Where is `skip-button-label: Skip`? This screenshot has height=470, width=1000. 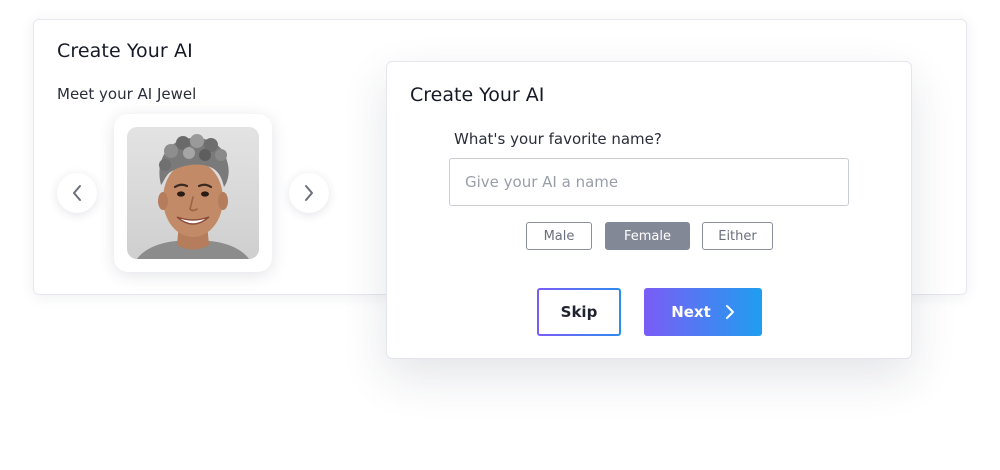 skip-button-label: Skip is located at coordinates (579, 312).